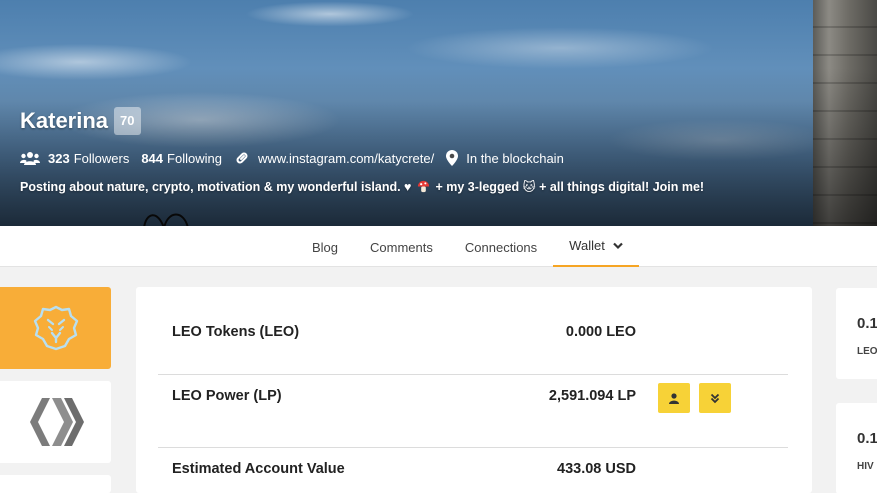 Image resolution: width=877 pixels, height=493 pixels. Describe the element at coordinates (325, 246) in the screenshot. I see `tab-blog: Blog` at that location.